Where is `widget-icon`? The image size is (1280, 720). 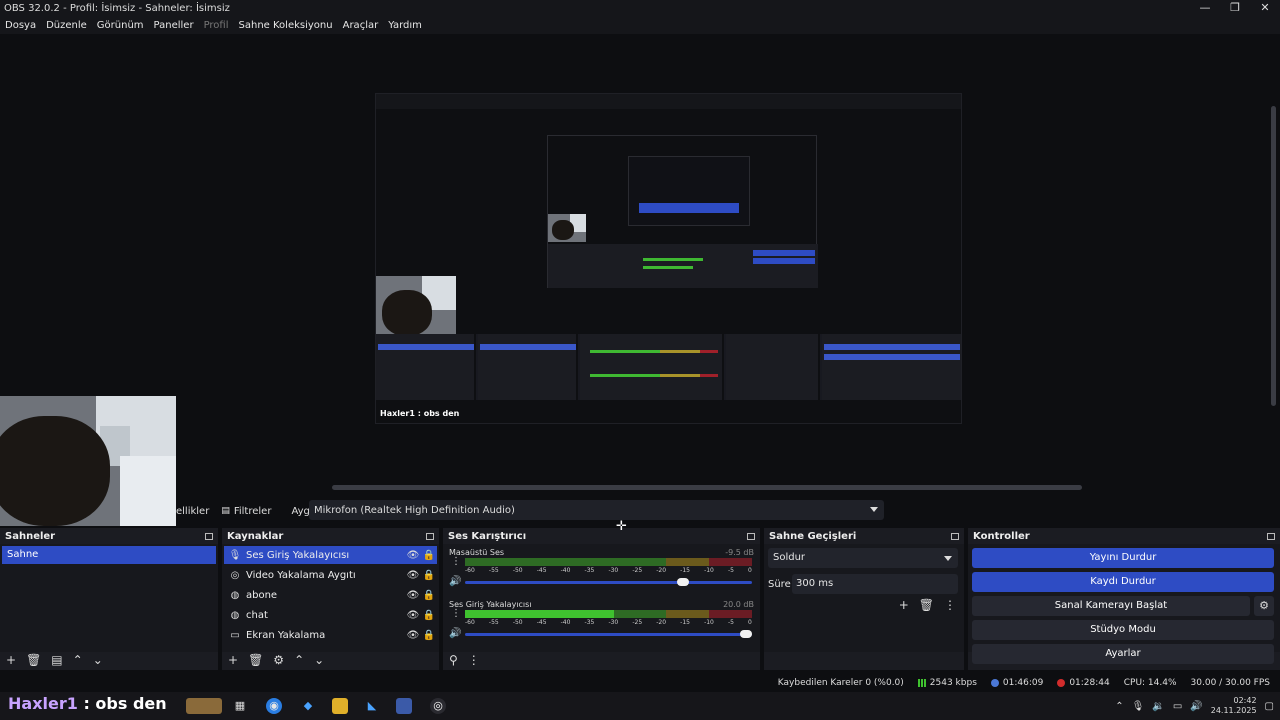 widget-icon is located at coordinates (204, 706).